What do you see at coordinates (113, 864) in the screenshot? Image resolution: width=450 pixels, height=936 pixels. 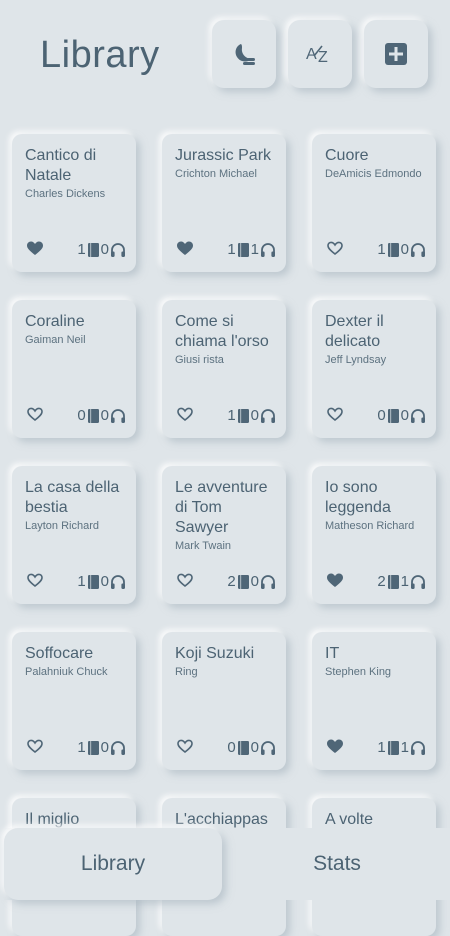 I see `tab-library: Library` at bounding box center [113, 864].